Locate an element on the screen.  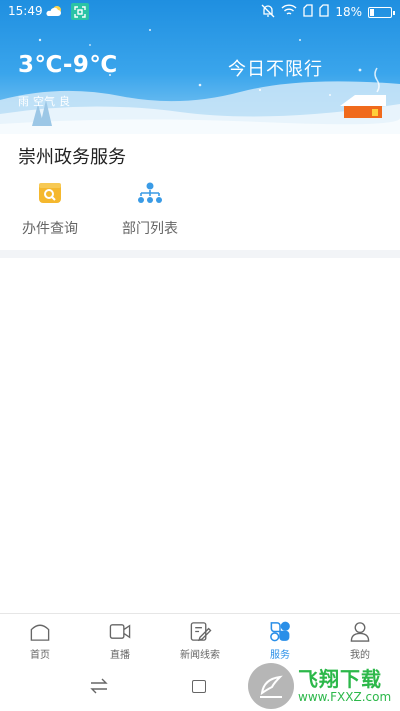
tab-mine: 我的 is located at coordinates (360, 637).